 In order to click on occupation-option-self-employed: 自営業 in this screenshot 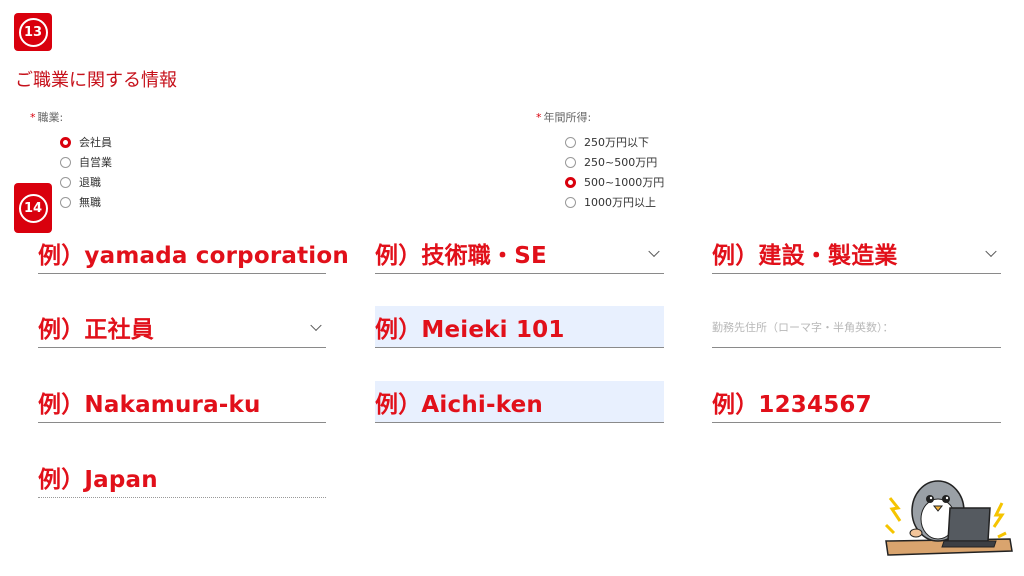, I will do `click(86, 162)`.